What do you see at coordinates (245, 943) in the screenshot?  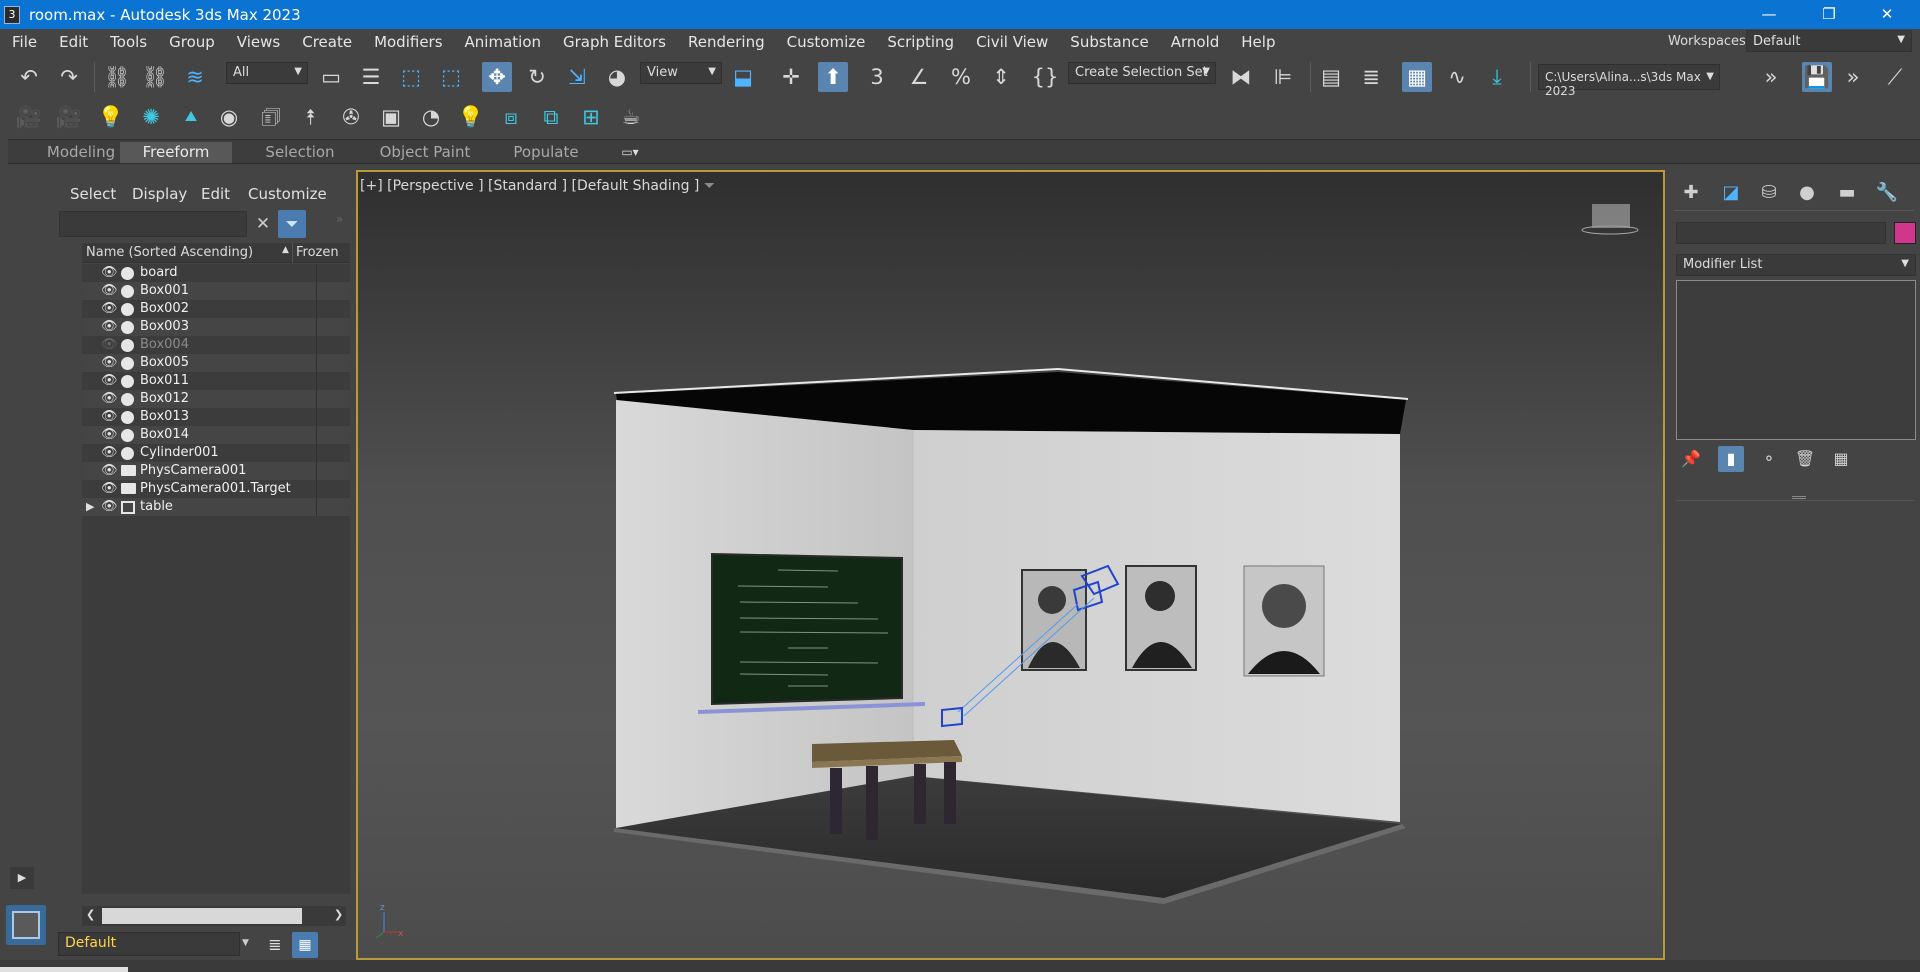 I see `layer-dropdown-icon: ▼` at bounding box center [245, 943].